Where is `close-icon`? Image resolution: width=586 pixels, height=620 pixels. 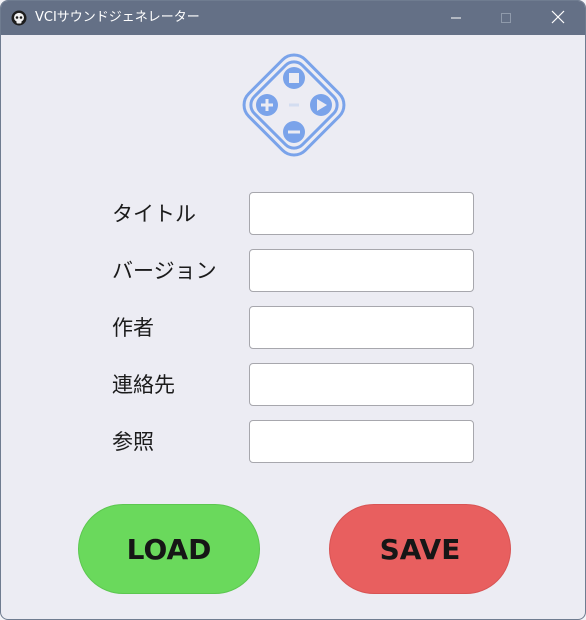
close-icon is located at coordinates (558, 18).